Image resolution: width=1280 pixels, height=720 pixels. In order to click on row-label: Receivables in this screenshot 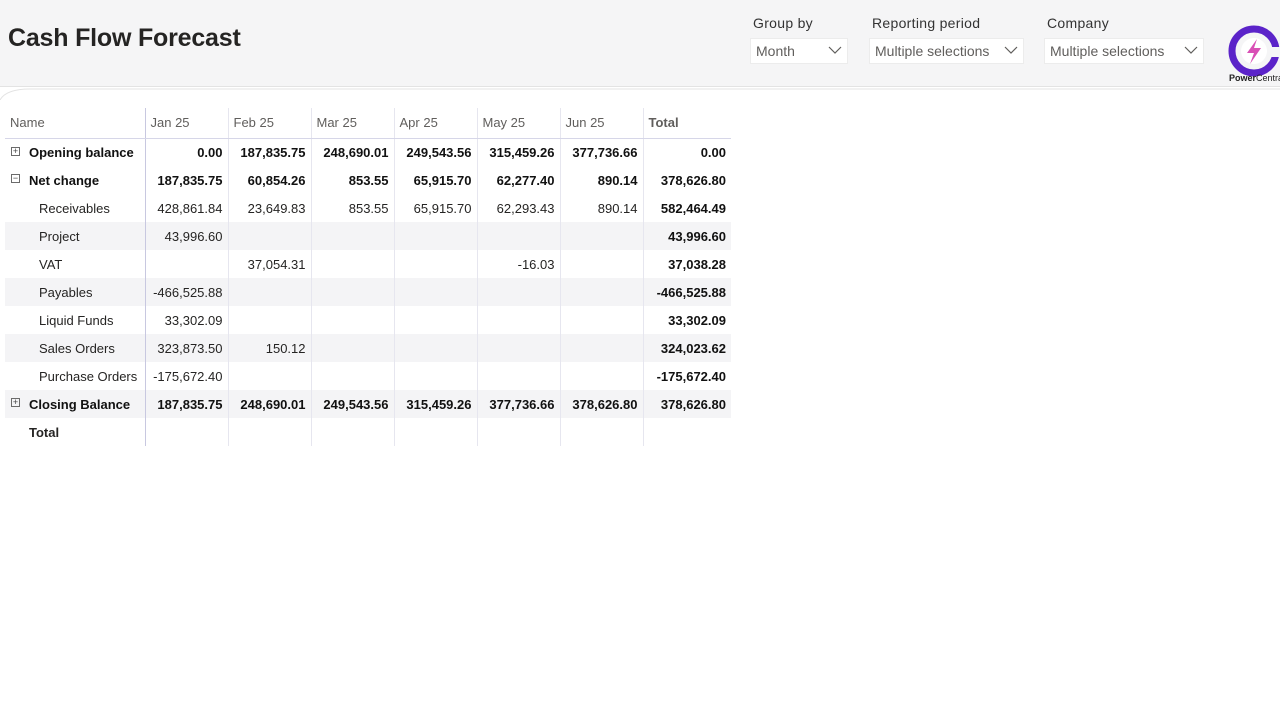, I will do `click(75, 208)`.